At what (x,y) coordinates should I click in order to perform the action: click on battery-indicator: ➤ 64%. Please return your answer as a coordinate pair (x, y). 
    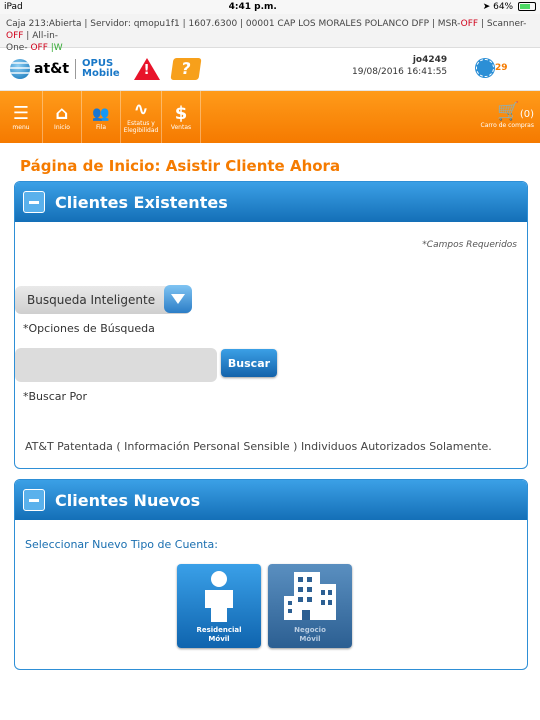
    Looking at the image, I should click on (509, 7).